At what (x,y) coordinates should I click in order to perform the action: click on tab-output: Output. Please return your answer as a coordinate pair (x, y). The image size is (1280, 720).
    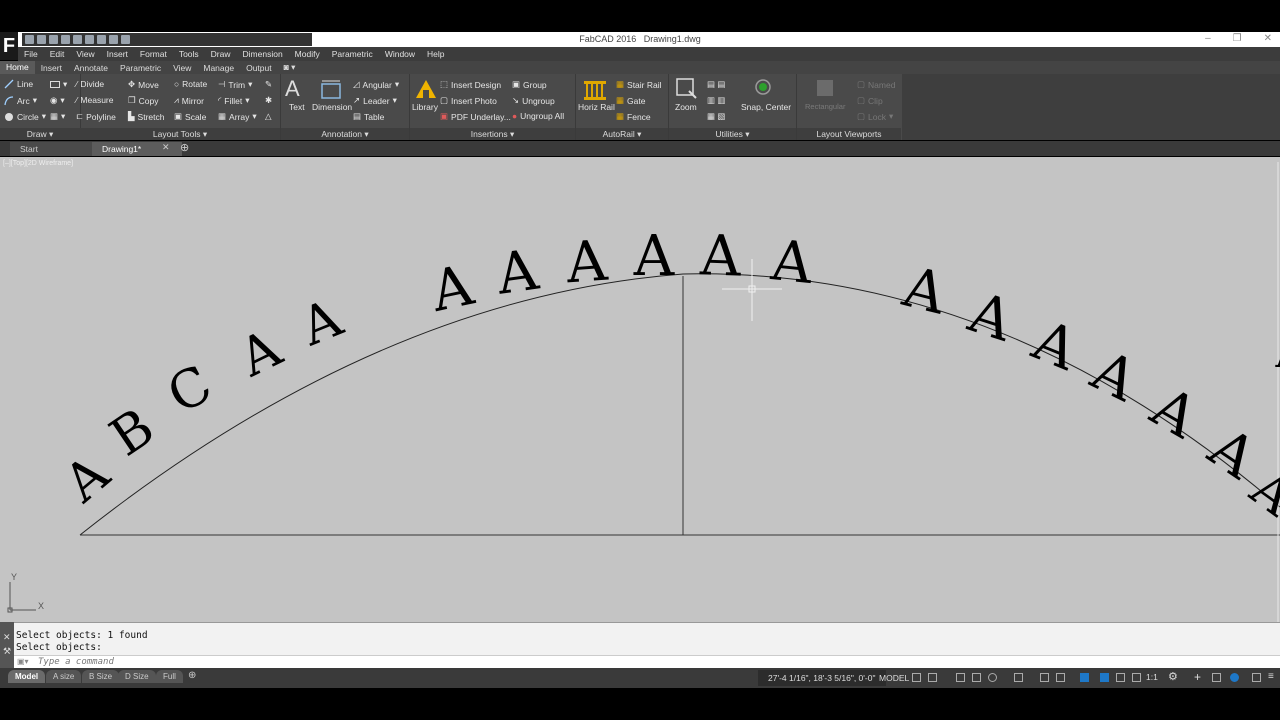
    Looking at the image, I should click on (259, 68).